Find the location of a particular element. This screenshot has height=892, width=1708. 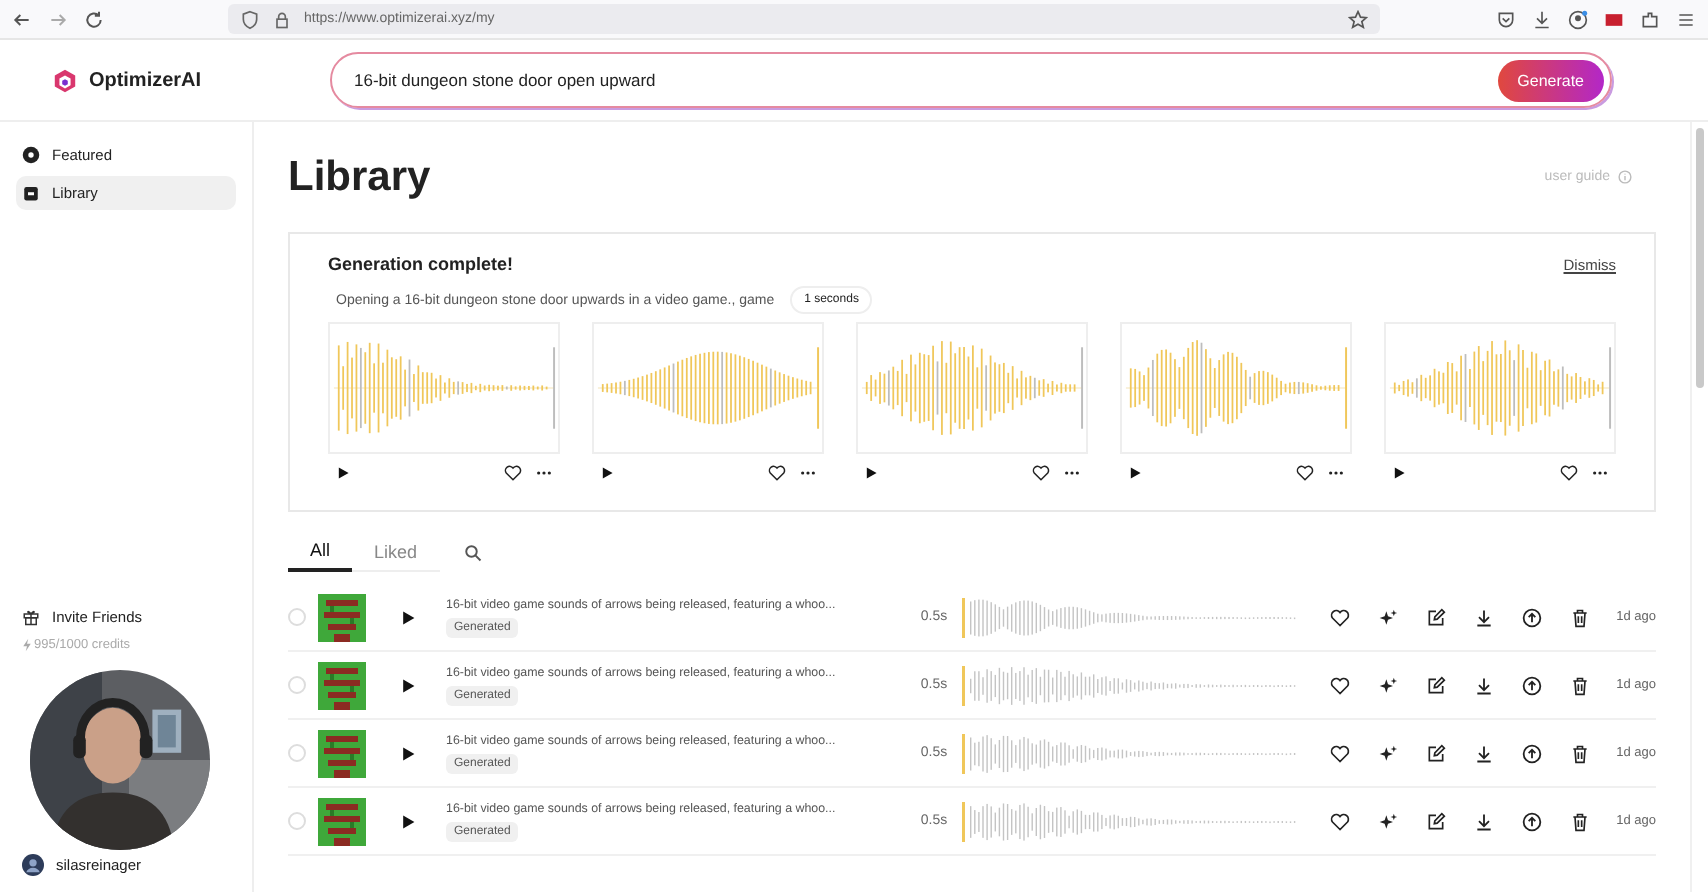

gift-icon is located at coordinates (31, 617).